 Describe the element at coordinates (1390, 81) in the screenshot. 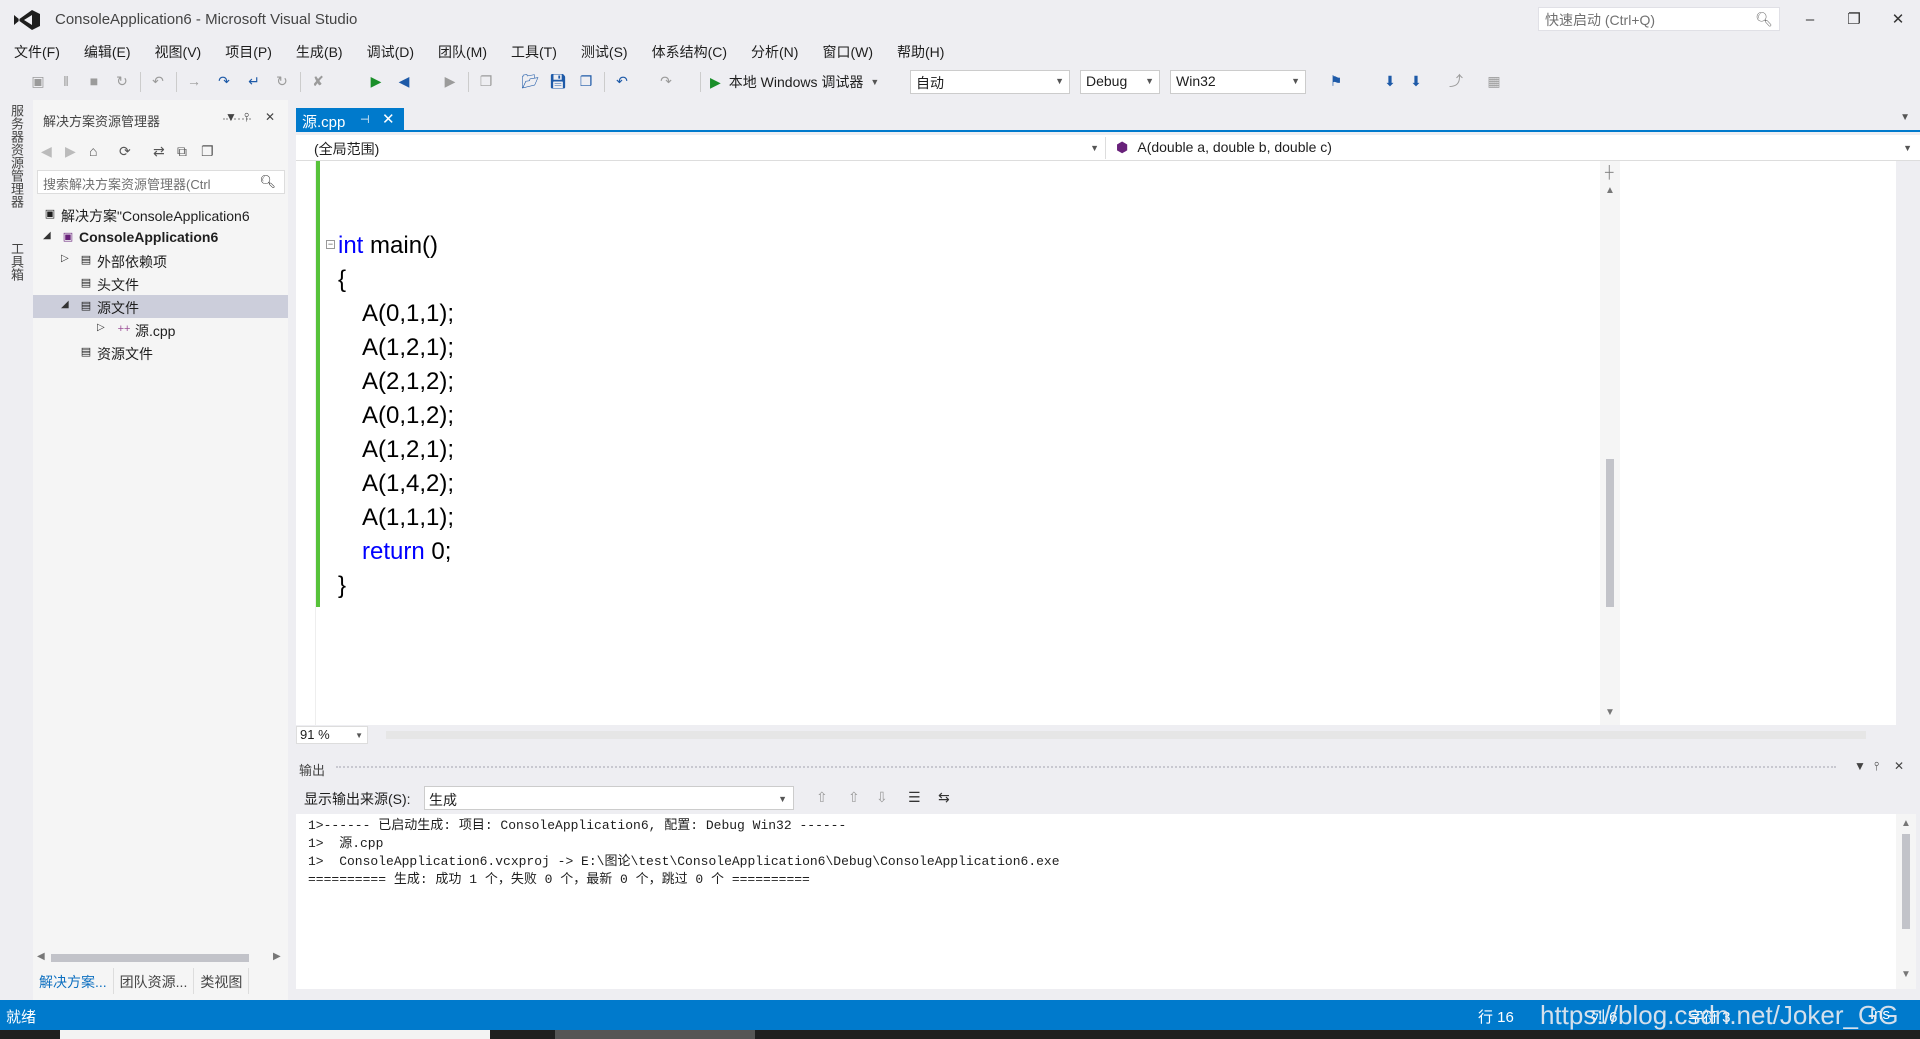

I see `publish-icon: ⬇` at that location.